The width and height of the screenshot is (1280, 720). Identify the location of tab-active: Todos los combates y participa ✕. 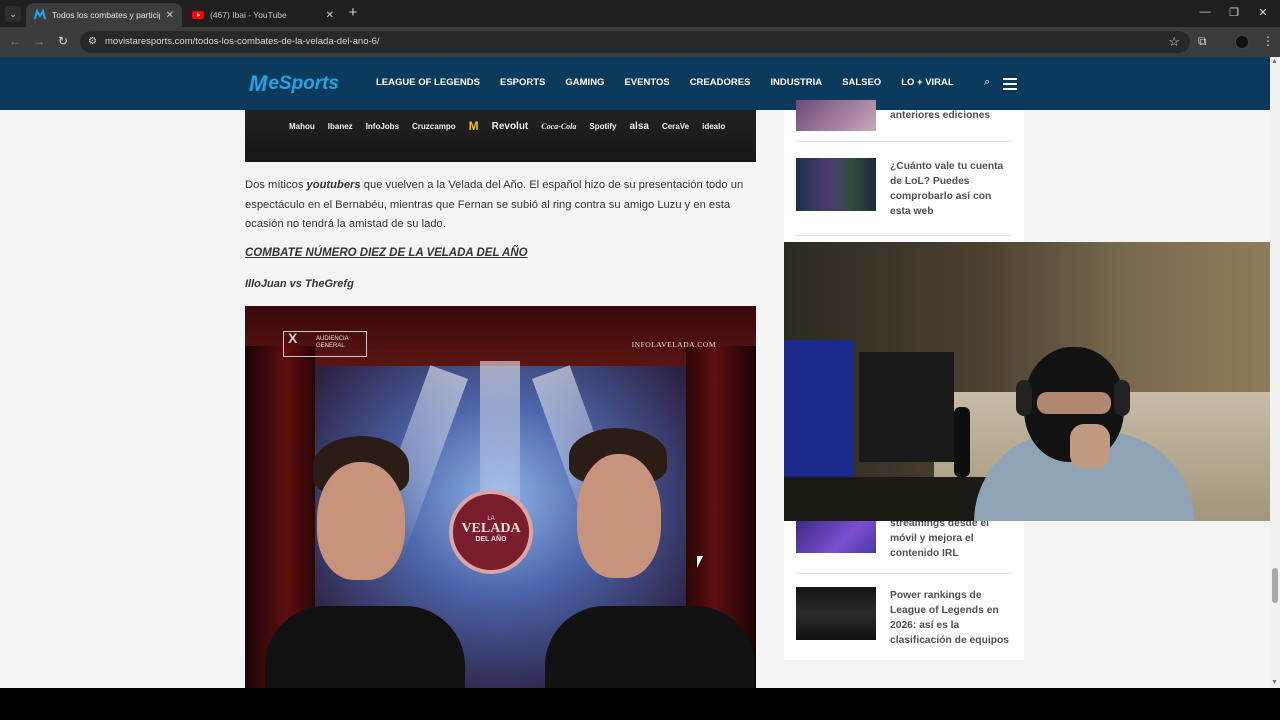
(104, 15).